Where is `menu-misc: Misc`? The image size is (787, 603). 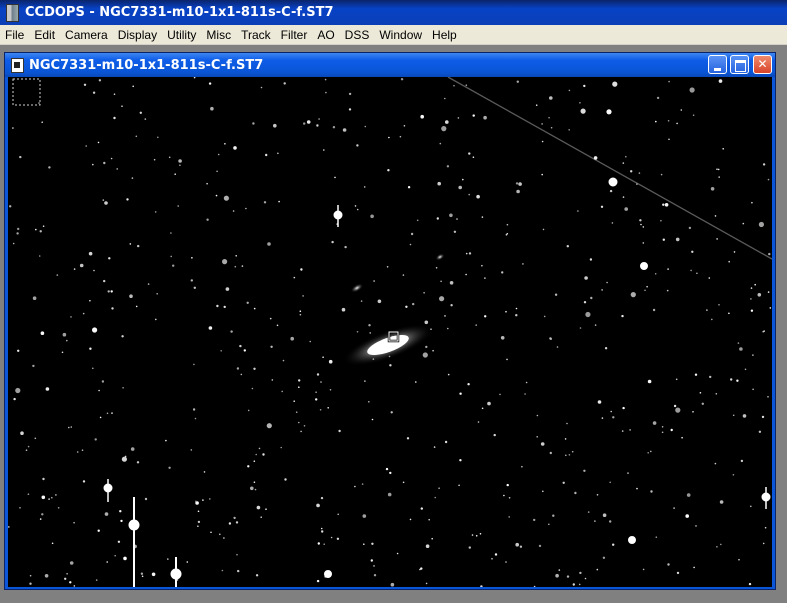
menu-misc: Misc is located at coordinates (218, 35).